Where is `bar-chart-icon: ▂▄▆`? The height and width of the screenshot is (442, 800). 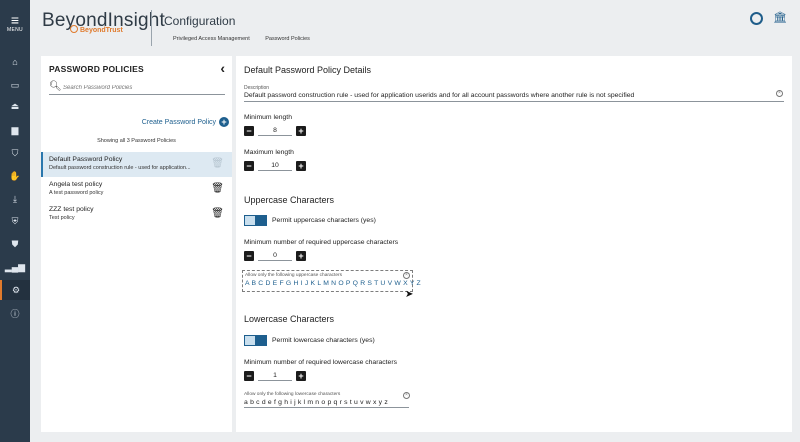
bar-chart-icon: ▂▄▆ is located at coordinates (15, 267).